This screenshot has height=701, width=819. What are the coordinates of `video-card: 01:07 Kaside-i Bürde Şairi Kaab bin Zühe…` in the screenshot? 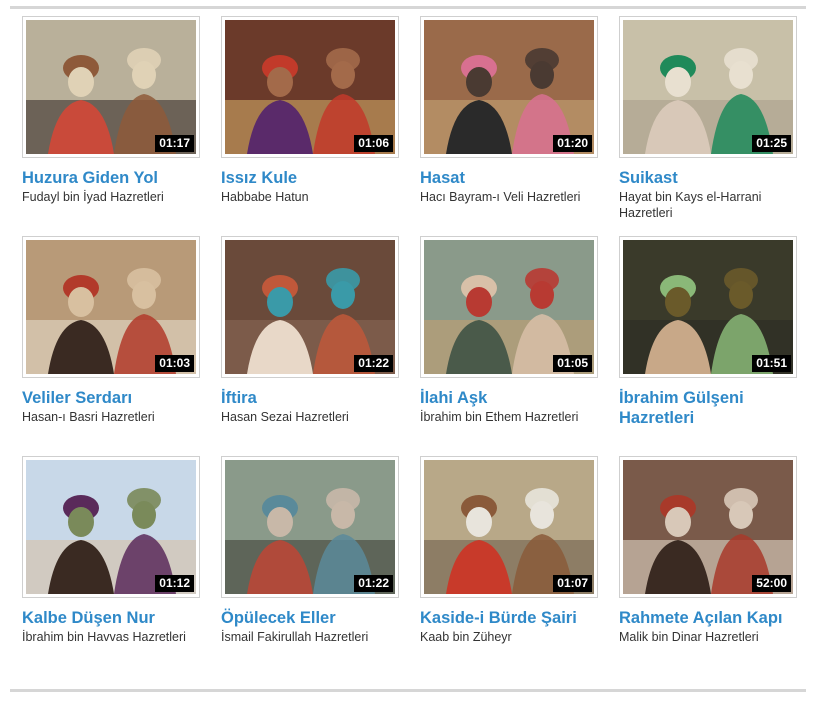 It's located at (509, 571).